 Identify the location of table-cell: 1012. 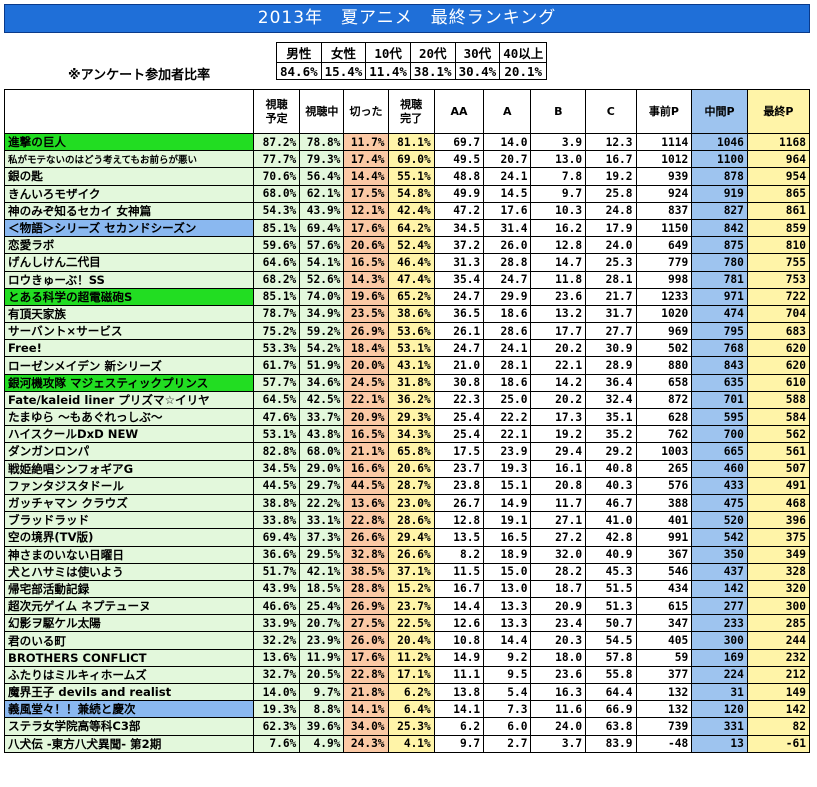
(664, 159).